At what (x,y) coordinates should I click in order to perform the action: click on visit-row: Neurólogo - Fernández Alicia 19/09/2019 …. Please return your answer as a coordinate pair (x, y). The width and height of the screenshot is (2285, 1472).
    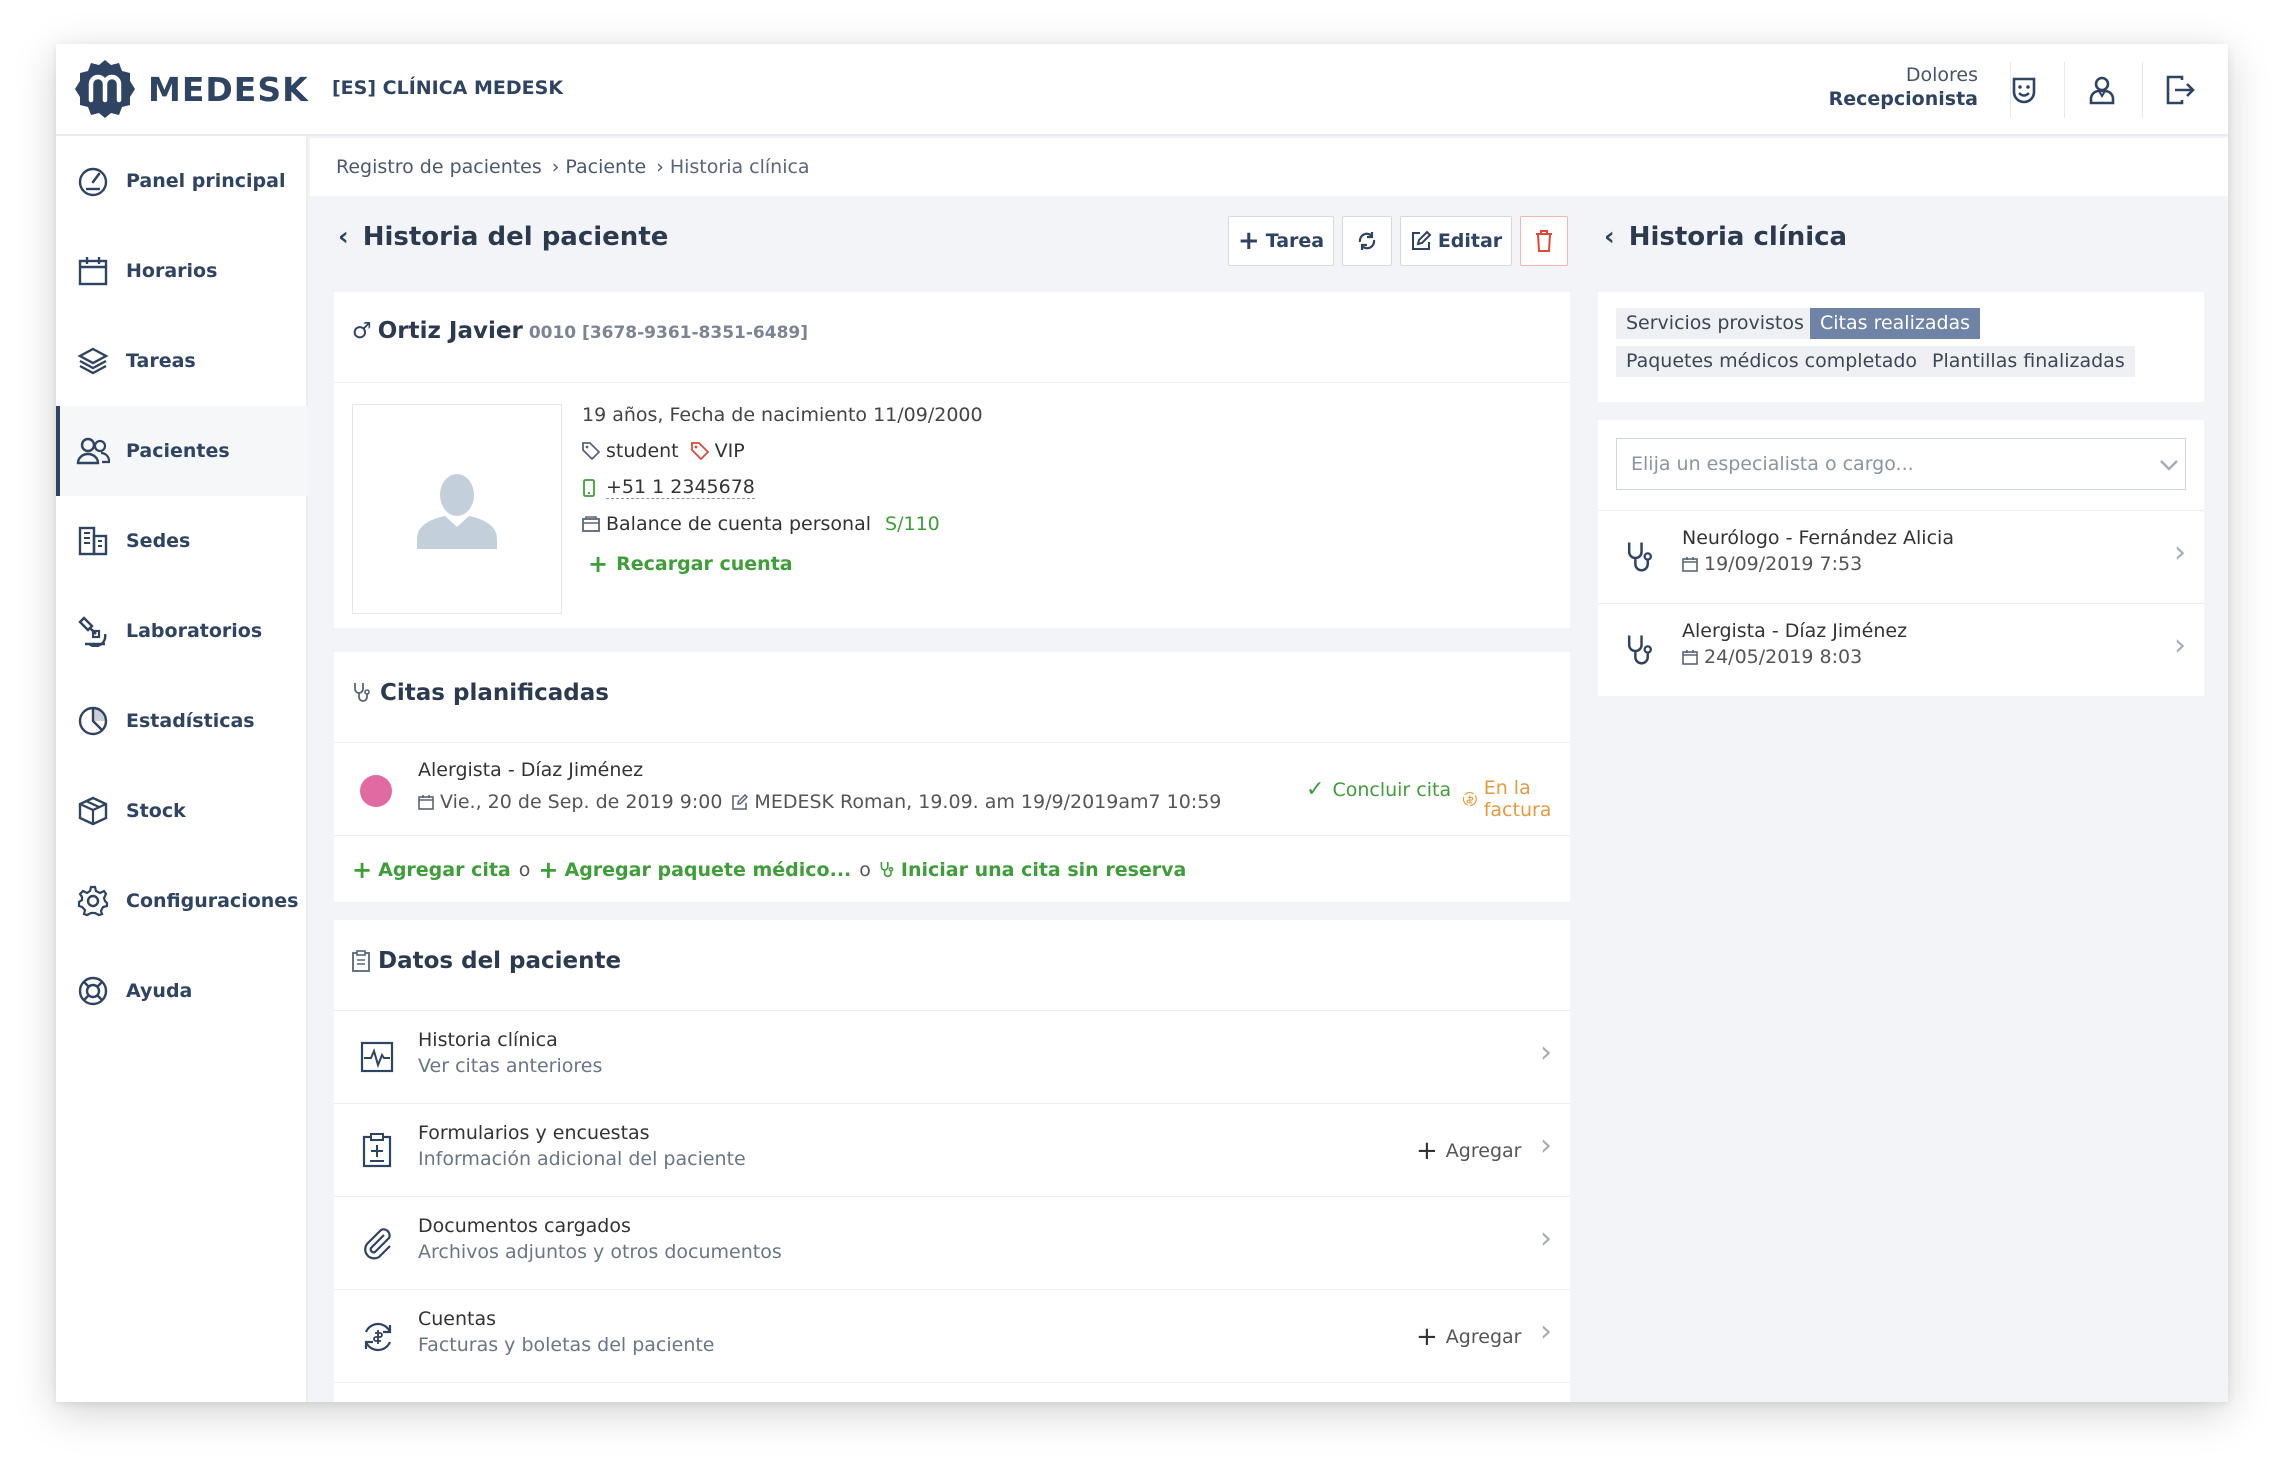
    Looking at the image, I should click on (1901, 557).